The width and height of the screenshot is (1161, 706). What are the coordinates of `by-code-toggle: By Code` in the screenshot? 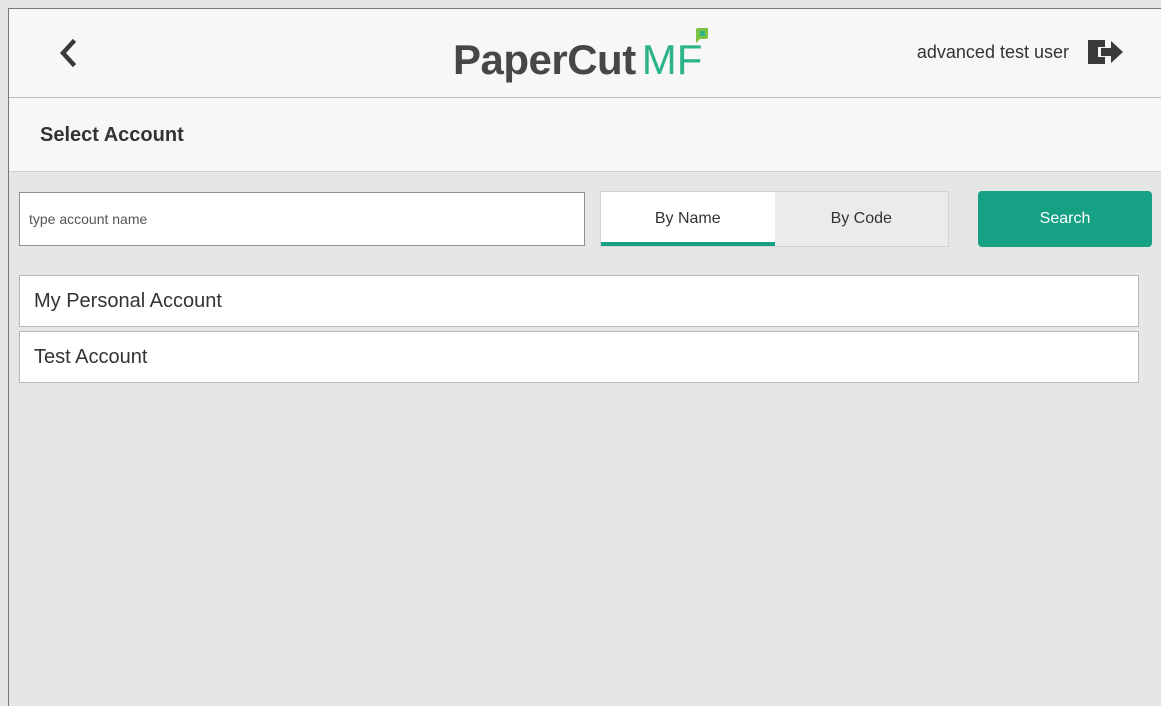 It's located at (861, 219).